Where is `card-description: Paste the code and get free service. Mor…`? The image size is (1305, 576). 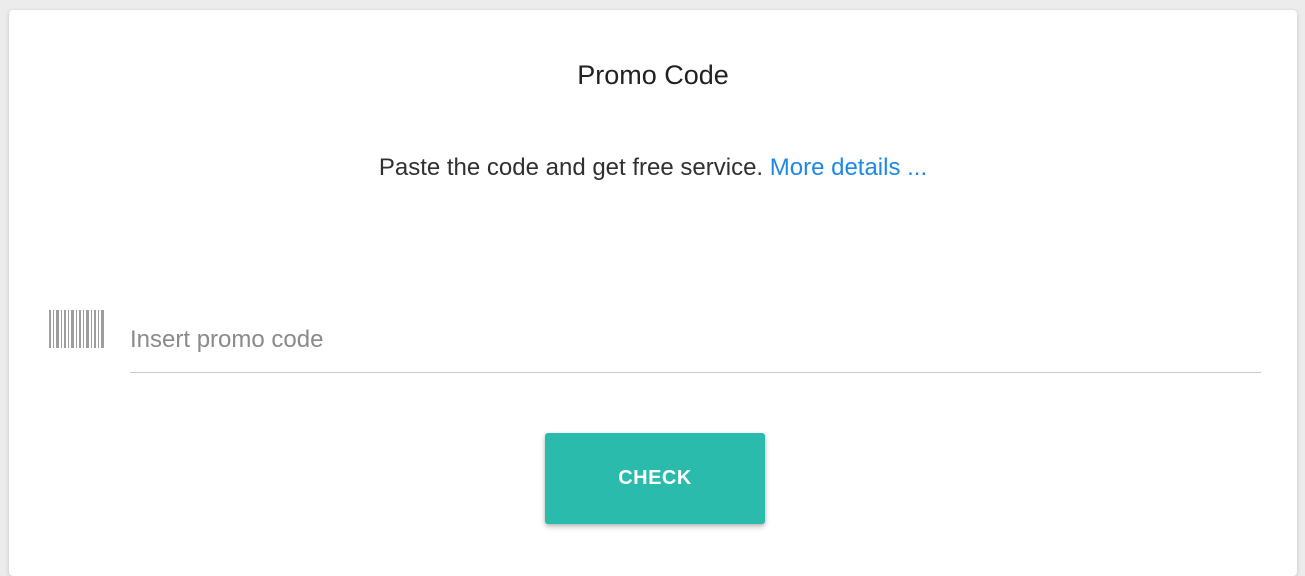 card-description: Paste the code and get free service. Mor… is located at coordinates (653, 168).